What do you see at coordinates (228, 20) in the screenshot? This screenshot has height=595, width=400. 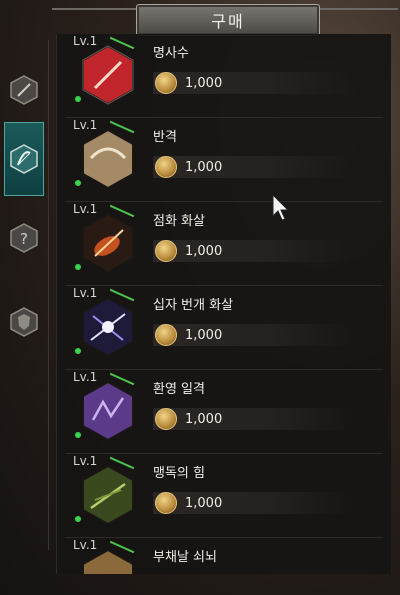 I see `window-title: 구매` at bounding box center [228, 20].